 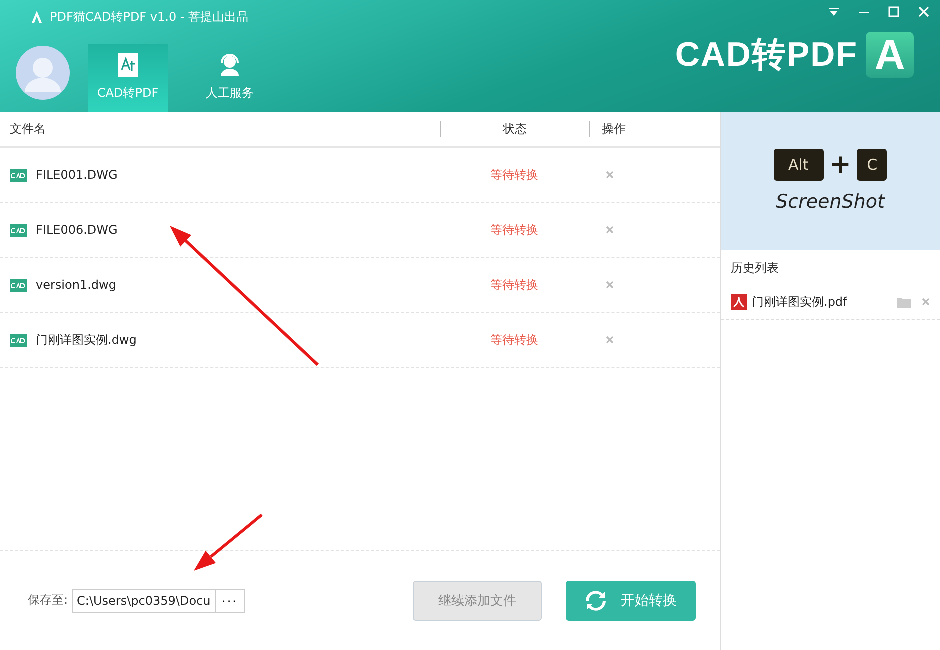 I want to click on close-icon, so click(x=924, y=12).